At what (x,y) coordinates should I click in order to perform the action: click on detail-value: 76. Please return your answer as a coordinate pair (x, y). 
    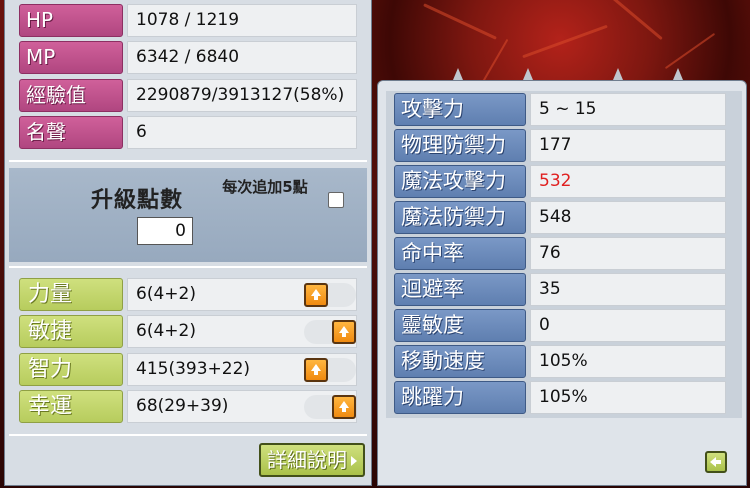
    Looking at the image, I should click on (628, 253).